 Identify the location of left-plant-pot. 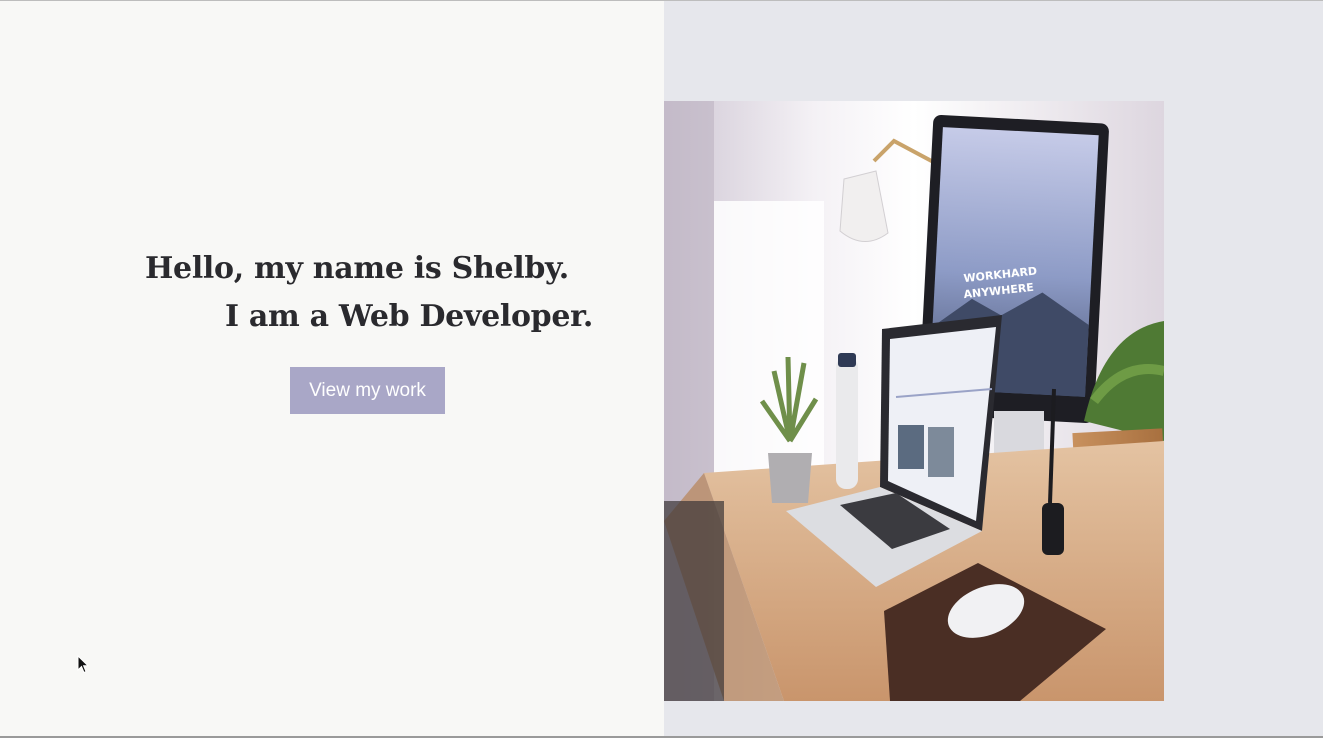
(790, 478).